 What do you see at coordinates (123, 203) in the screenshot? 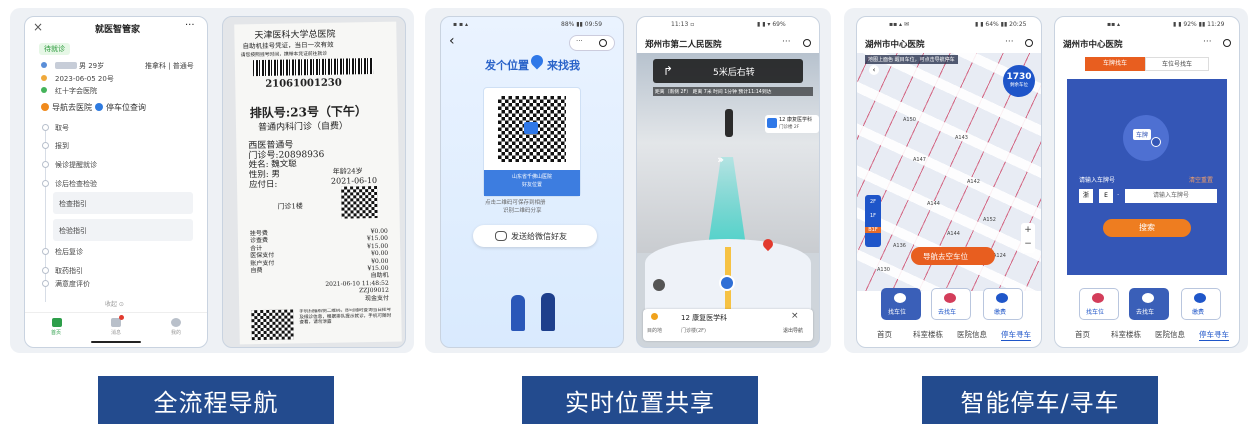
I see `guide-box: 检查指引` at bounding box center [123, 203].